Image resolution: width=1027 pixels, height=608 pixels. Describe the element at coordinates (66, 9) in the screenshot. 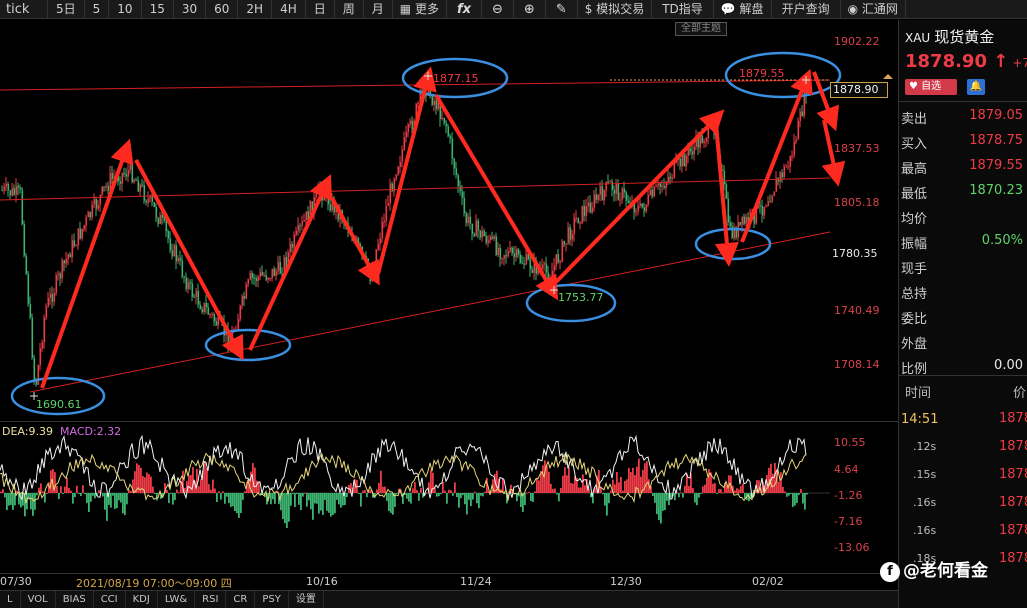

I see `period-5day: 5日` at that location.